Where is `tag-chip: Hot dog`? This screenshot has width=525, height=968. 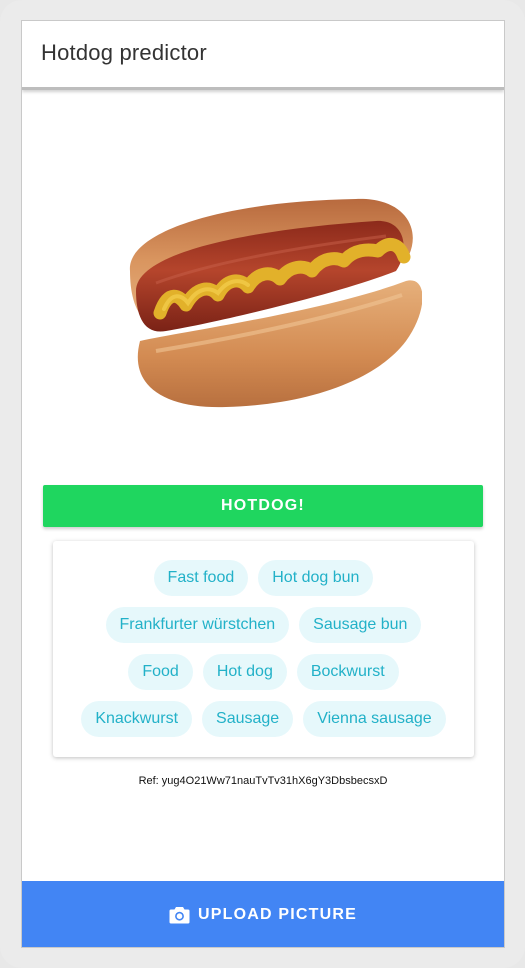
tag-chip: Hot dog is located at coordinates (244, 672).